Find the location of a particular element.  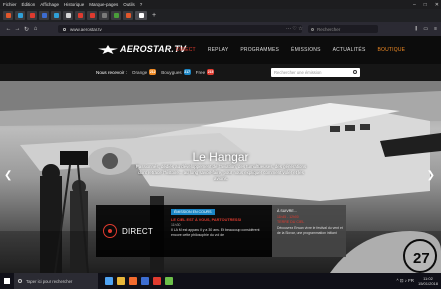

star-wing-icon is located at coordinates (108, 49).